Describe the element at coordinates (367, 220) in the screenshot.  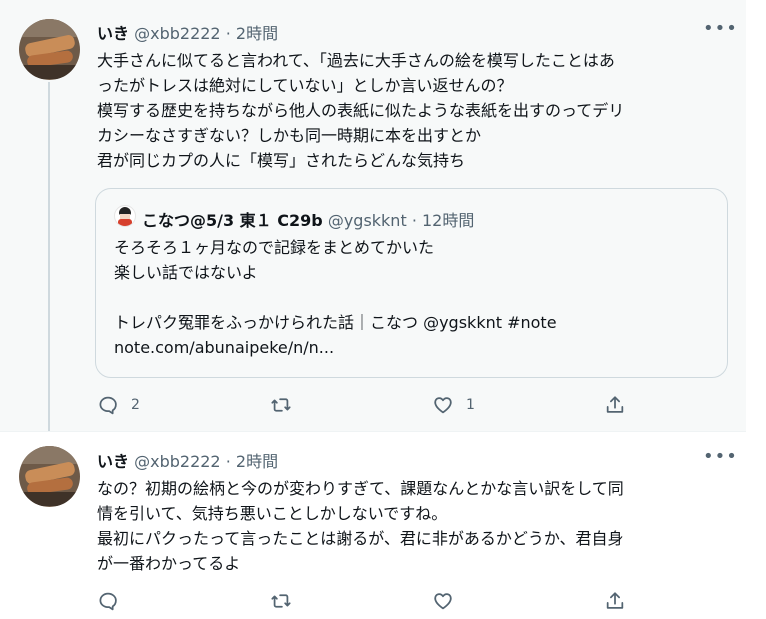
I see `quoted-user-handle: @ygskknt` at that location.